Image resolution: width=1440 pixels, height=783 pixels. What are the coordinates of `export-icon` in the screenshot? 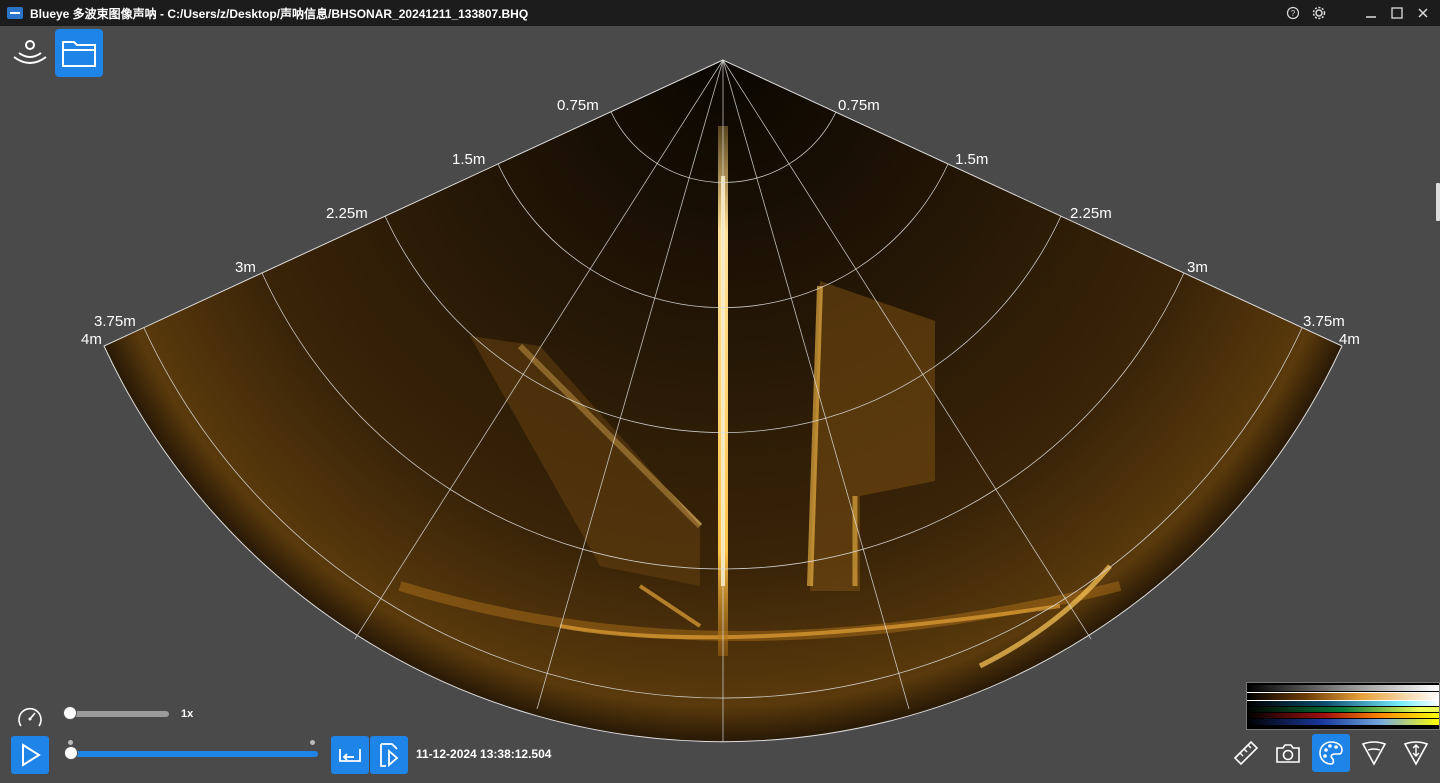 It's located at (389, 755).